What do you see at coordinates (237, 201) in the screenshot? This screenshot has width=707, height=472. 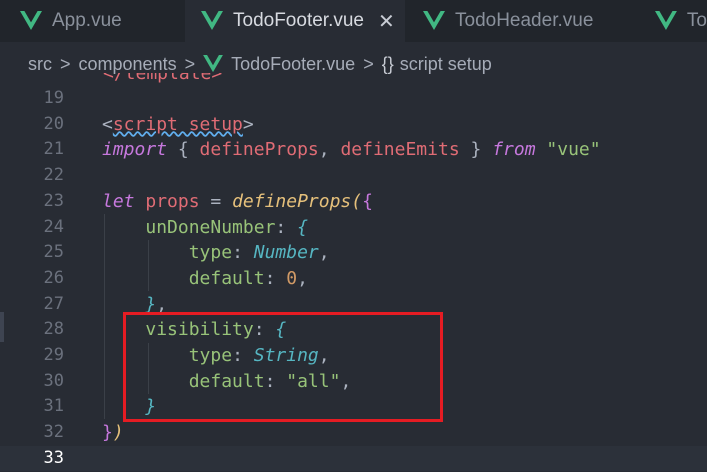 I see `code-line: let props = defineProps({` at bounding box center [237, 201].